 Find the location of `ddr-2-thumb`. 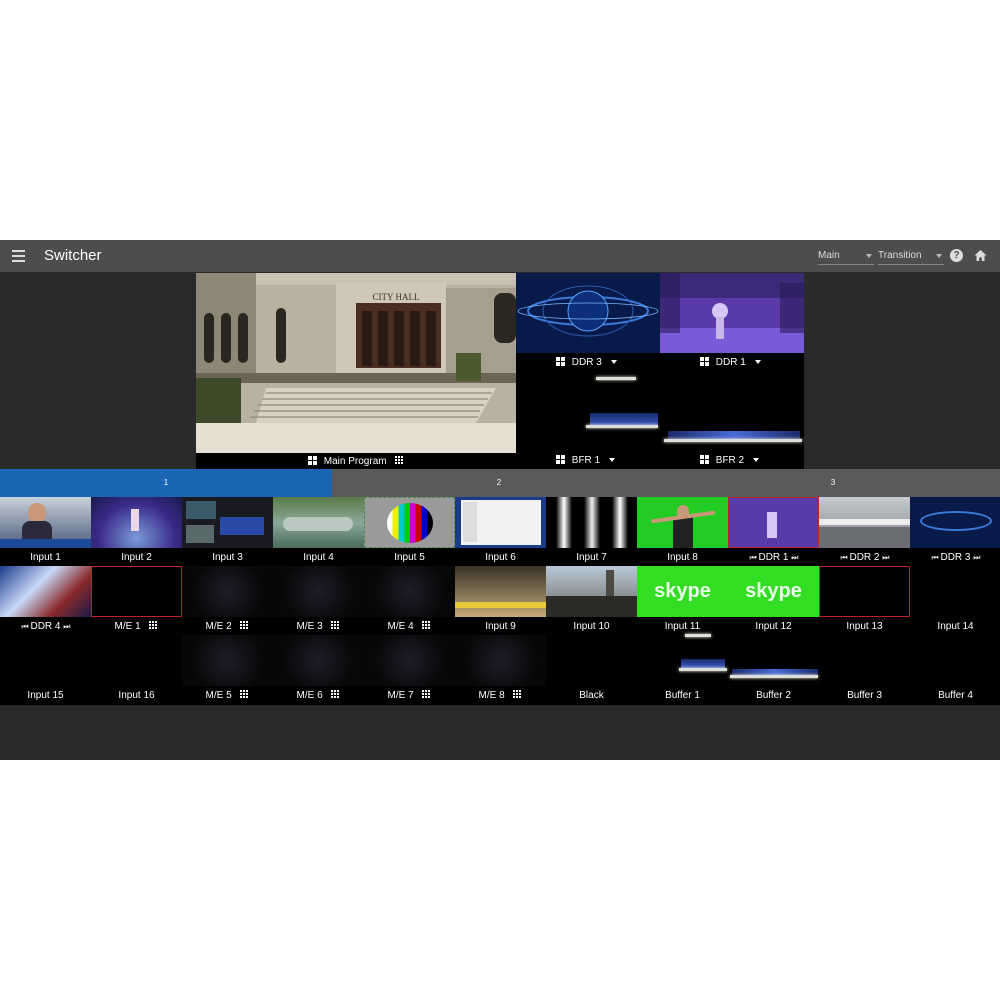

ddr-2-thumb is located at coordinates (864, 522).